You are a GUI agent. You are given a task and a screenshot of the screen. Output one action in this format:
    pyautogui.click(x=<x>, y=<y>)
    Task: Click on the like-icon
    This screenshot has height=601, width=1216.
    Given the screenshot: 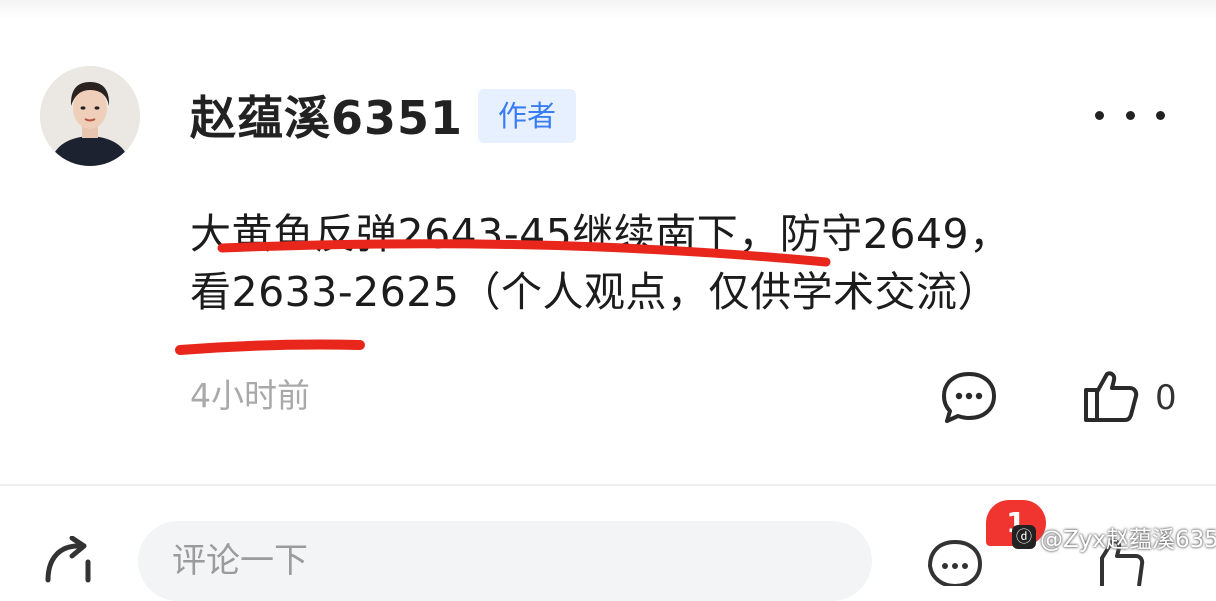 What is the action you would take?
    pyautogui.click(x=1111, y=396)
    